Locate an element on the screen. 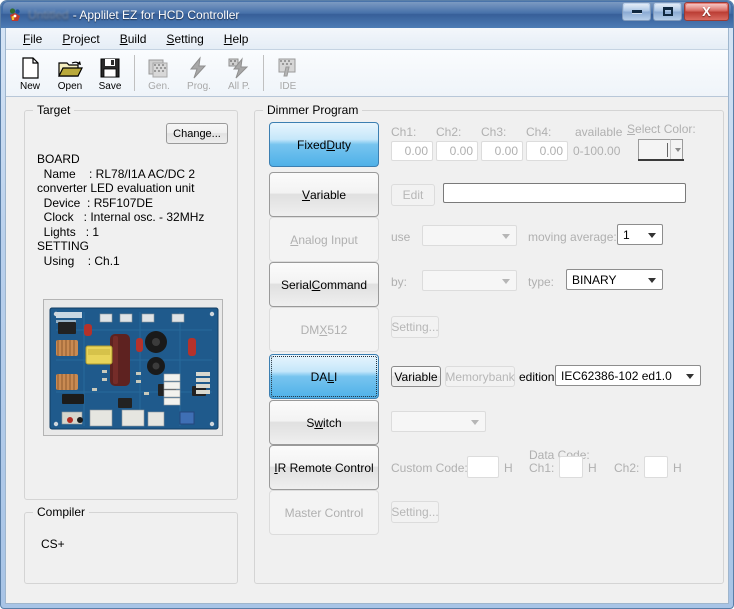  toolbar-program-label: Prog. is located at coordinates (199, 86).